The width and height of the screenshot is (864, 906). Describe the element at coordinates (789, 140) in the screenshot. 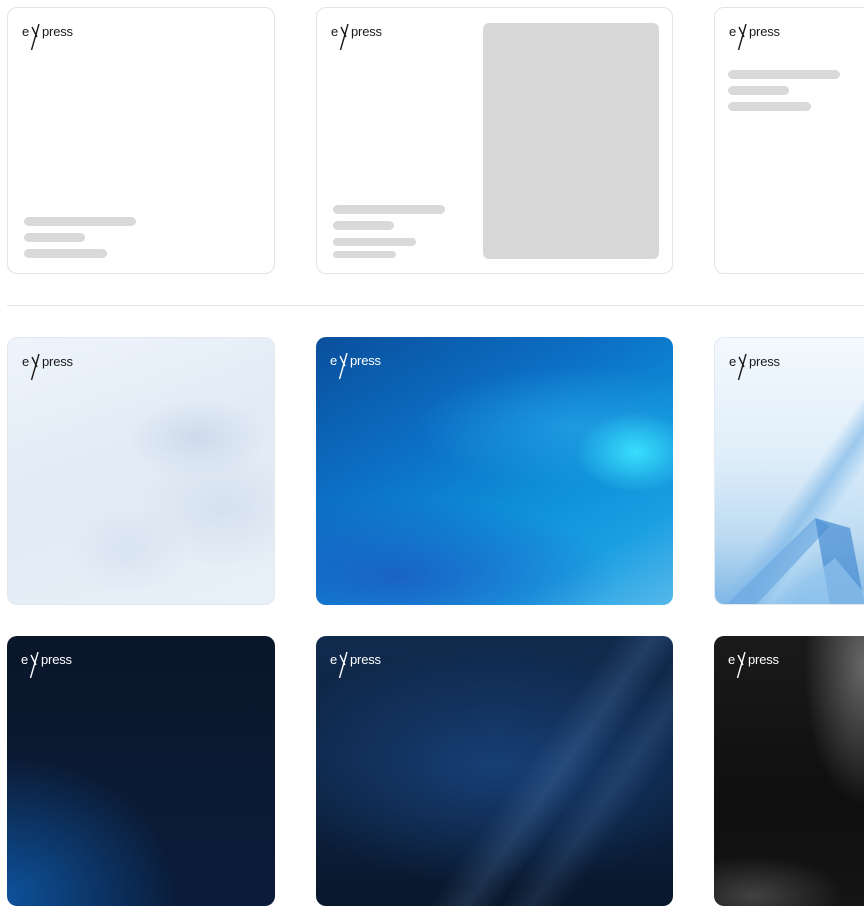

I see `template-card-text-top: e press` at that location.